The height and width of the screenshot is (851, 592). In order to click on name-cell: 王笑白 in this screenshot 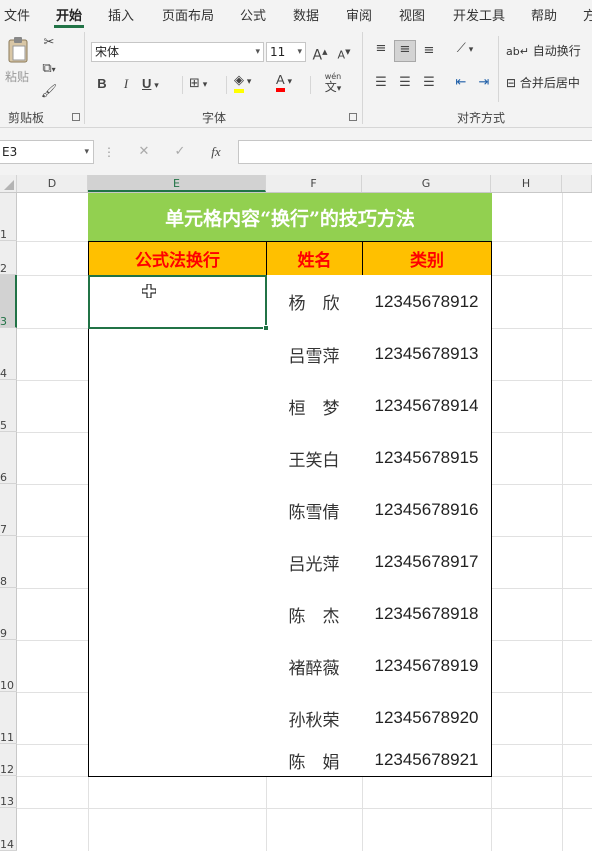, I will do `click(314, 458)`.